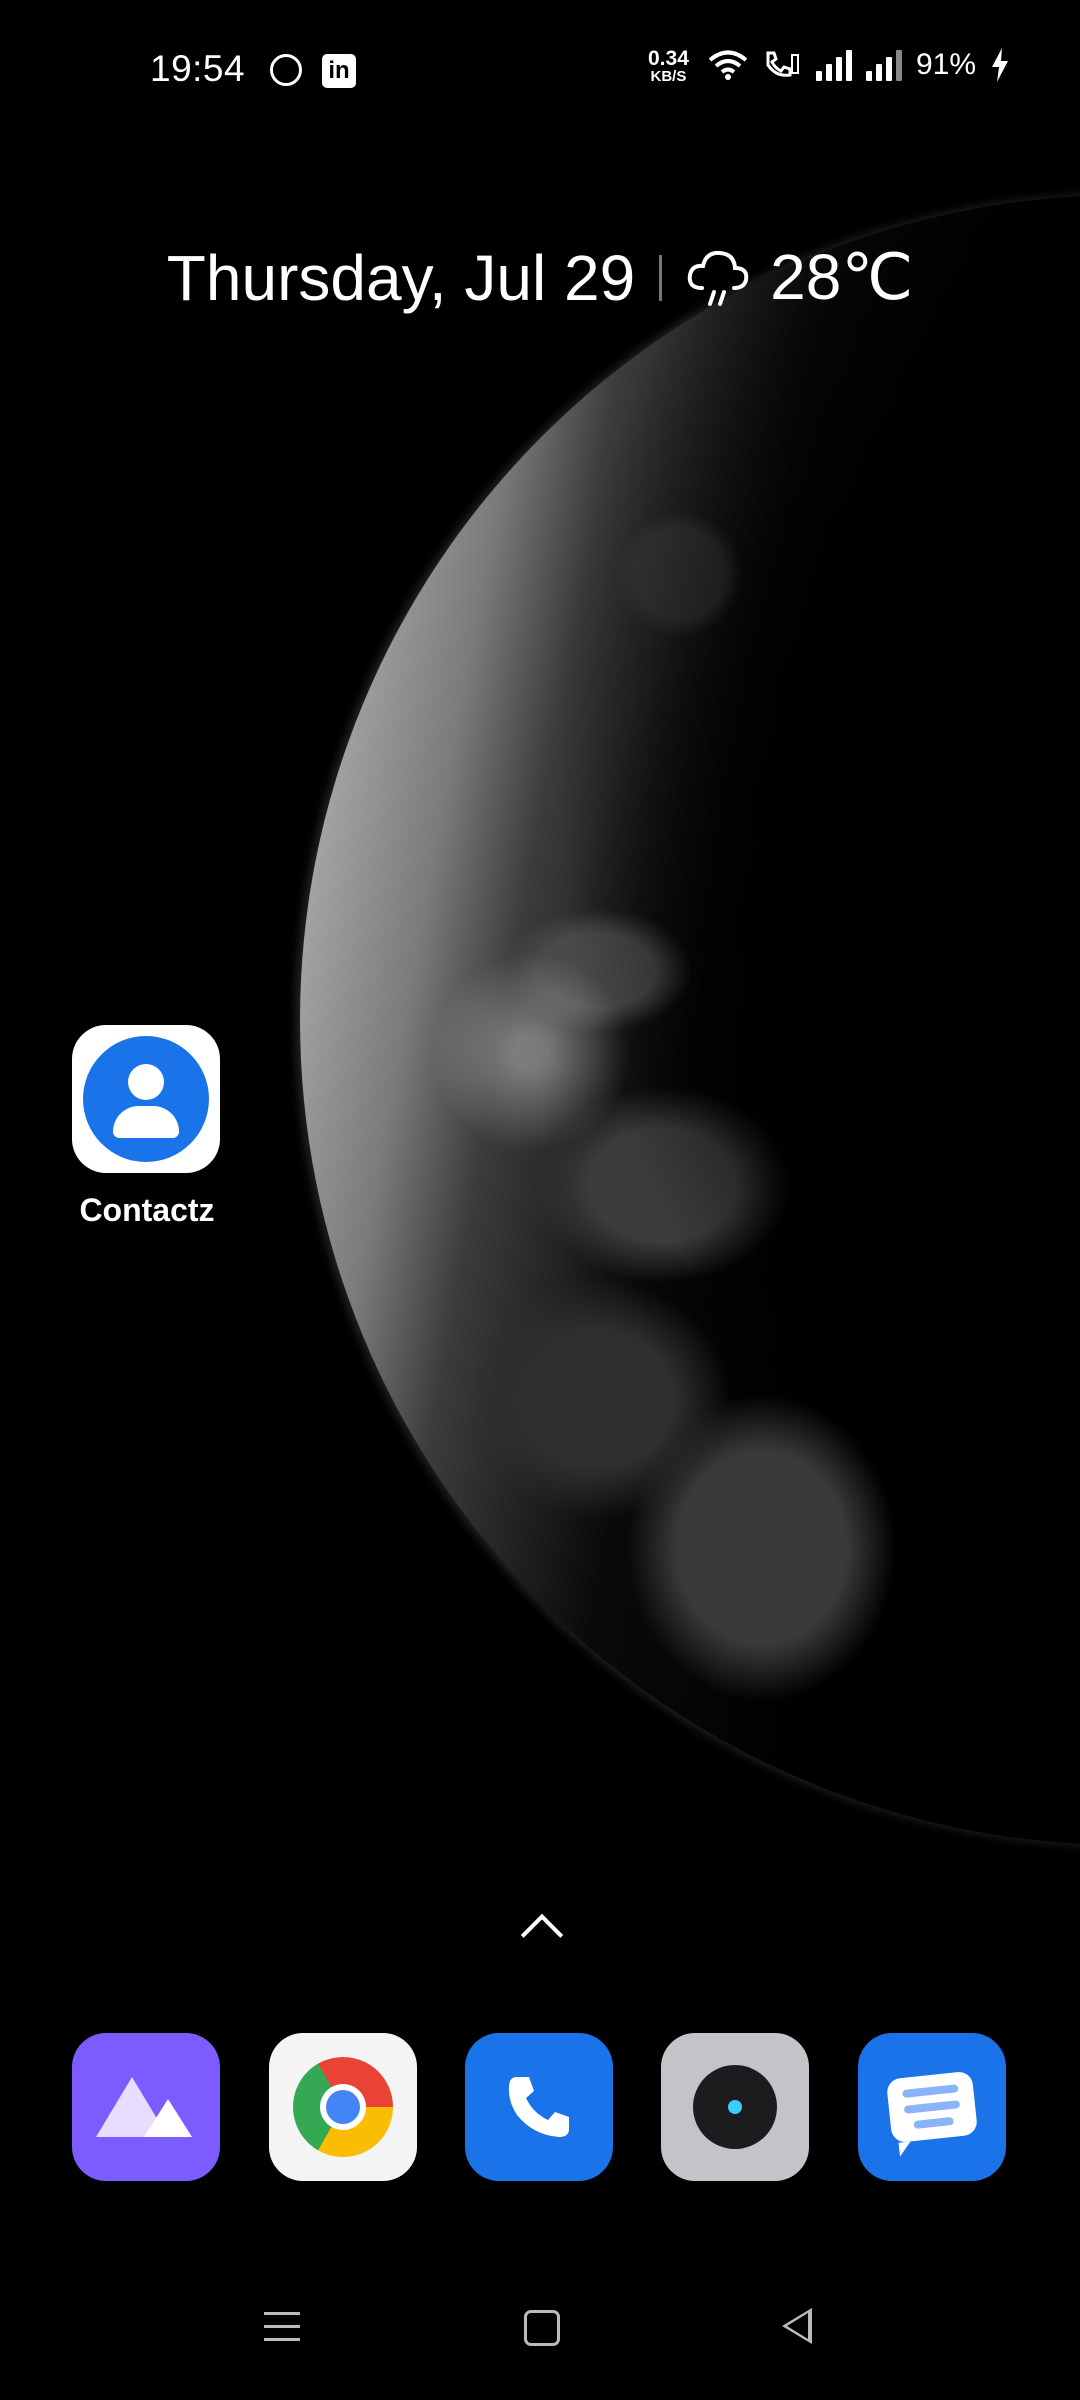  Describe the element at coordinates (668, 58) in the screenshot. I see `network-speed-value: 0.34` at that location.